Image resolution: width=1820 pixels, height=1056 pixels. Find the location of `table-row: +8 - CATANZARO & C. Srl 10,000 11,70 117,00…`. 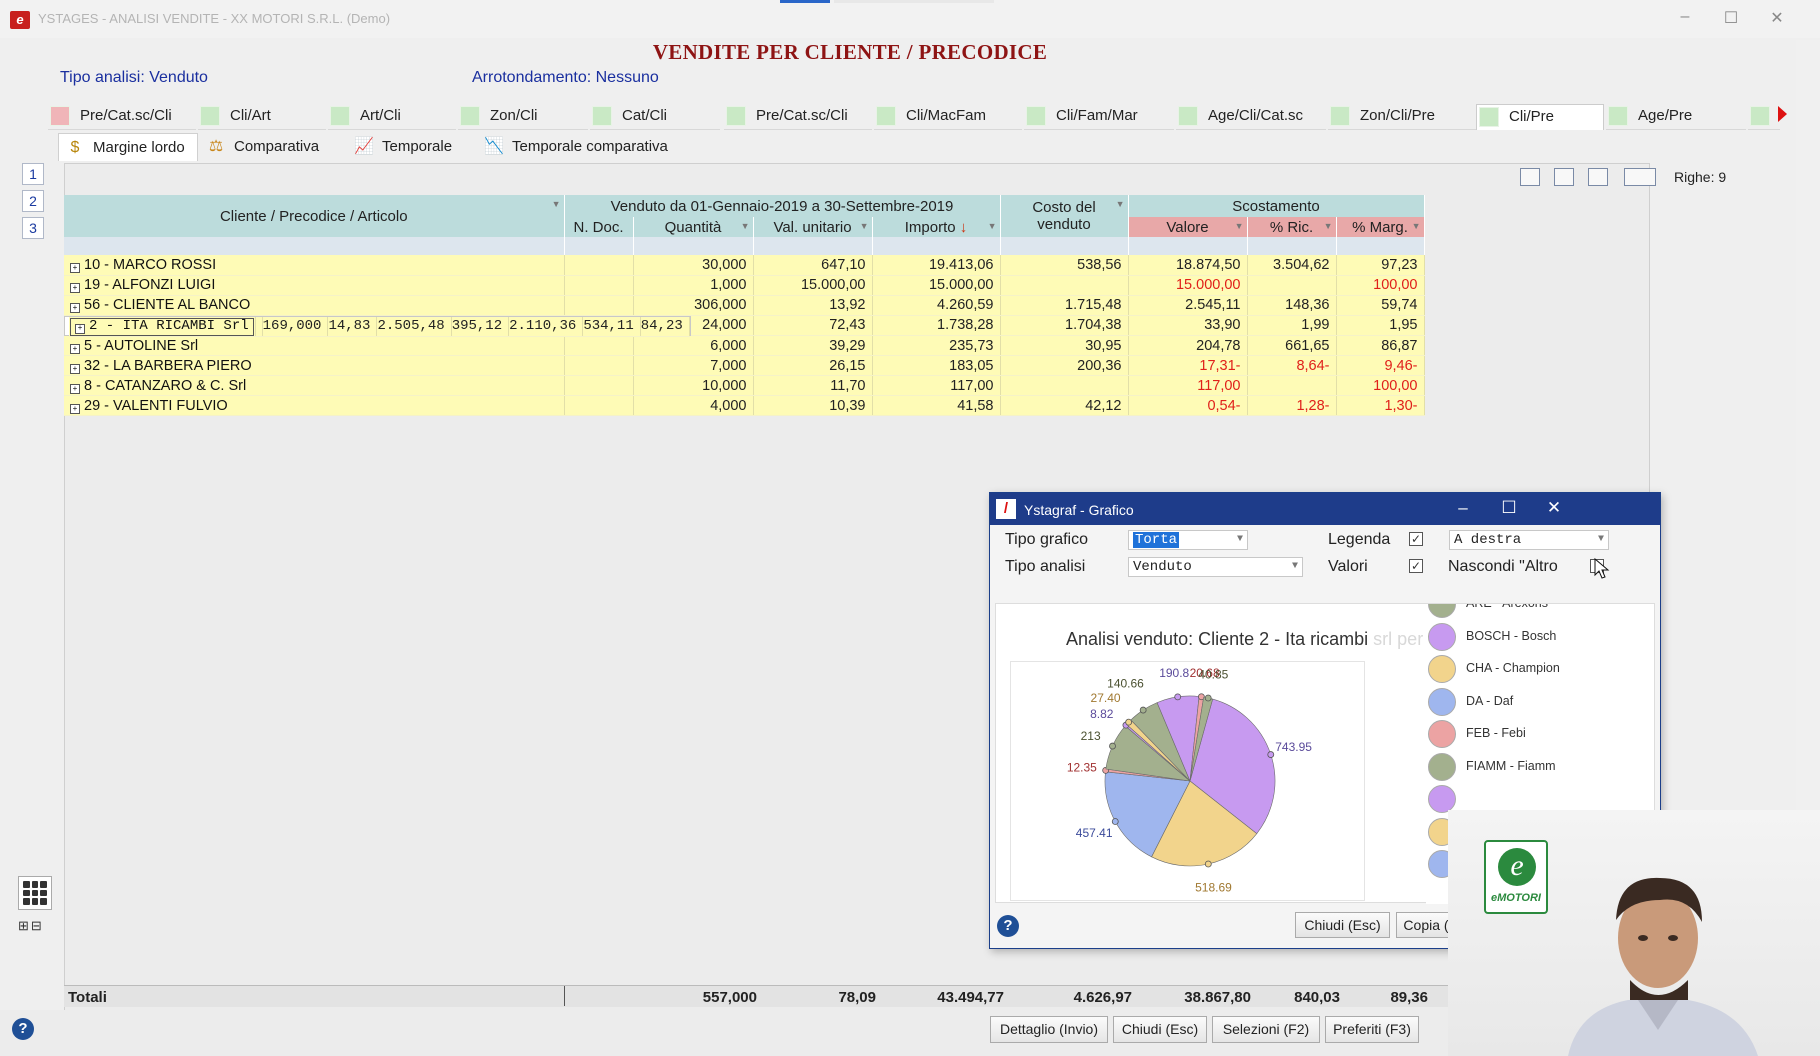

table-row: +8 - CATANZARO & C. Srl 10,000 11,70 117,00… is located at coordinates (744, 385).